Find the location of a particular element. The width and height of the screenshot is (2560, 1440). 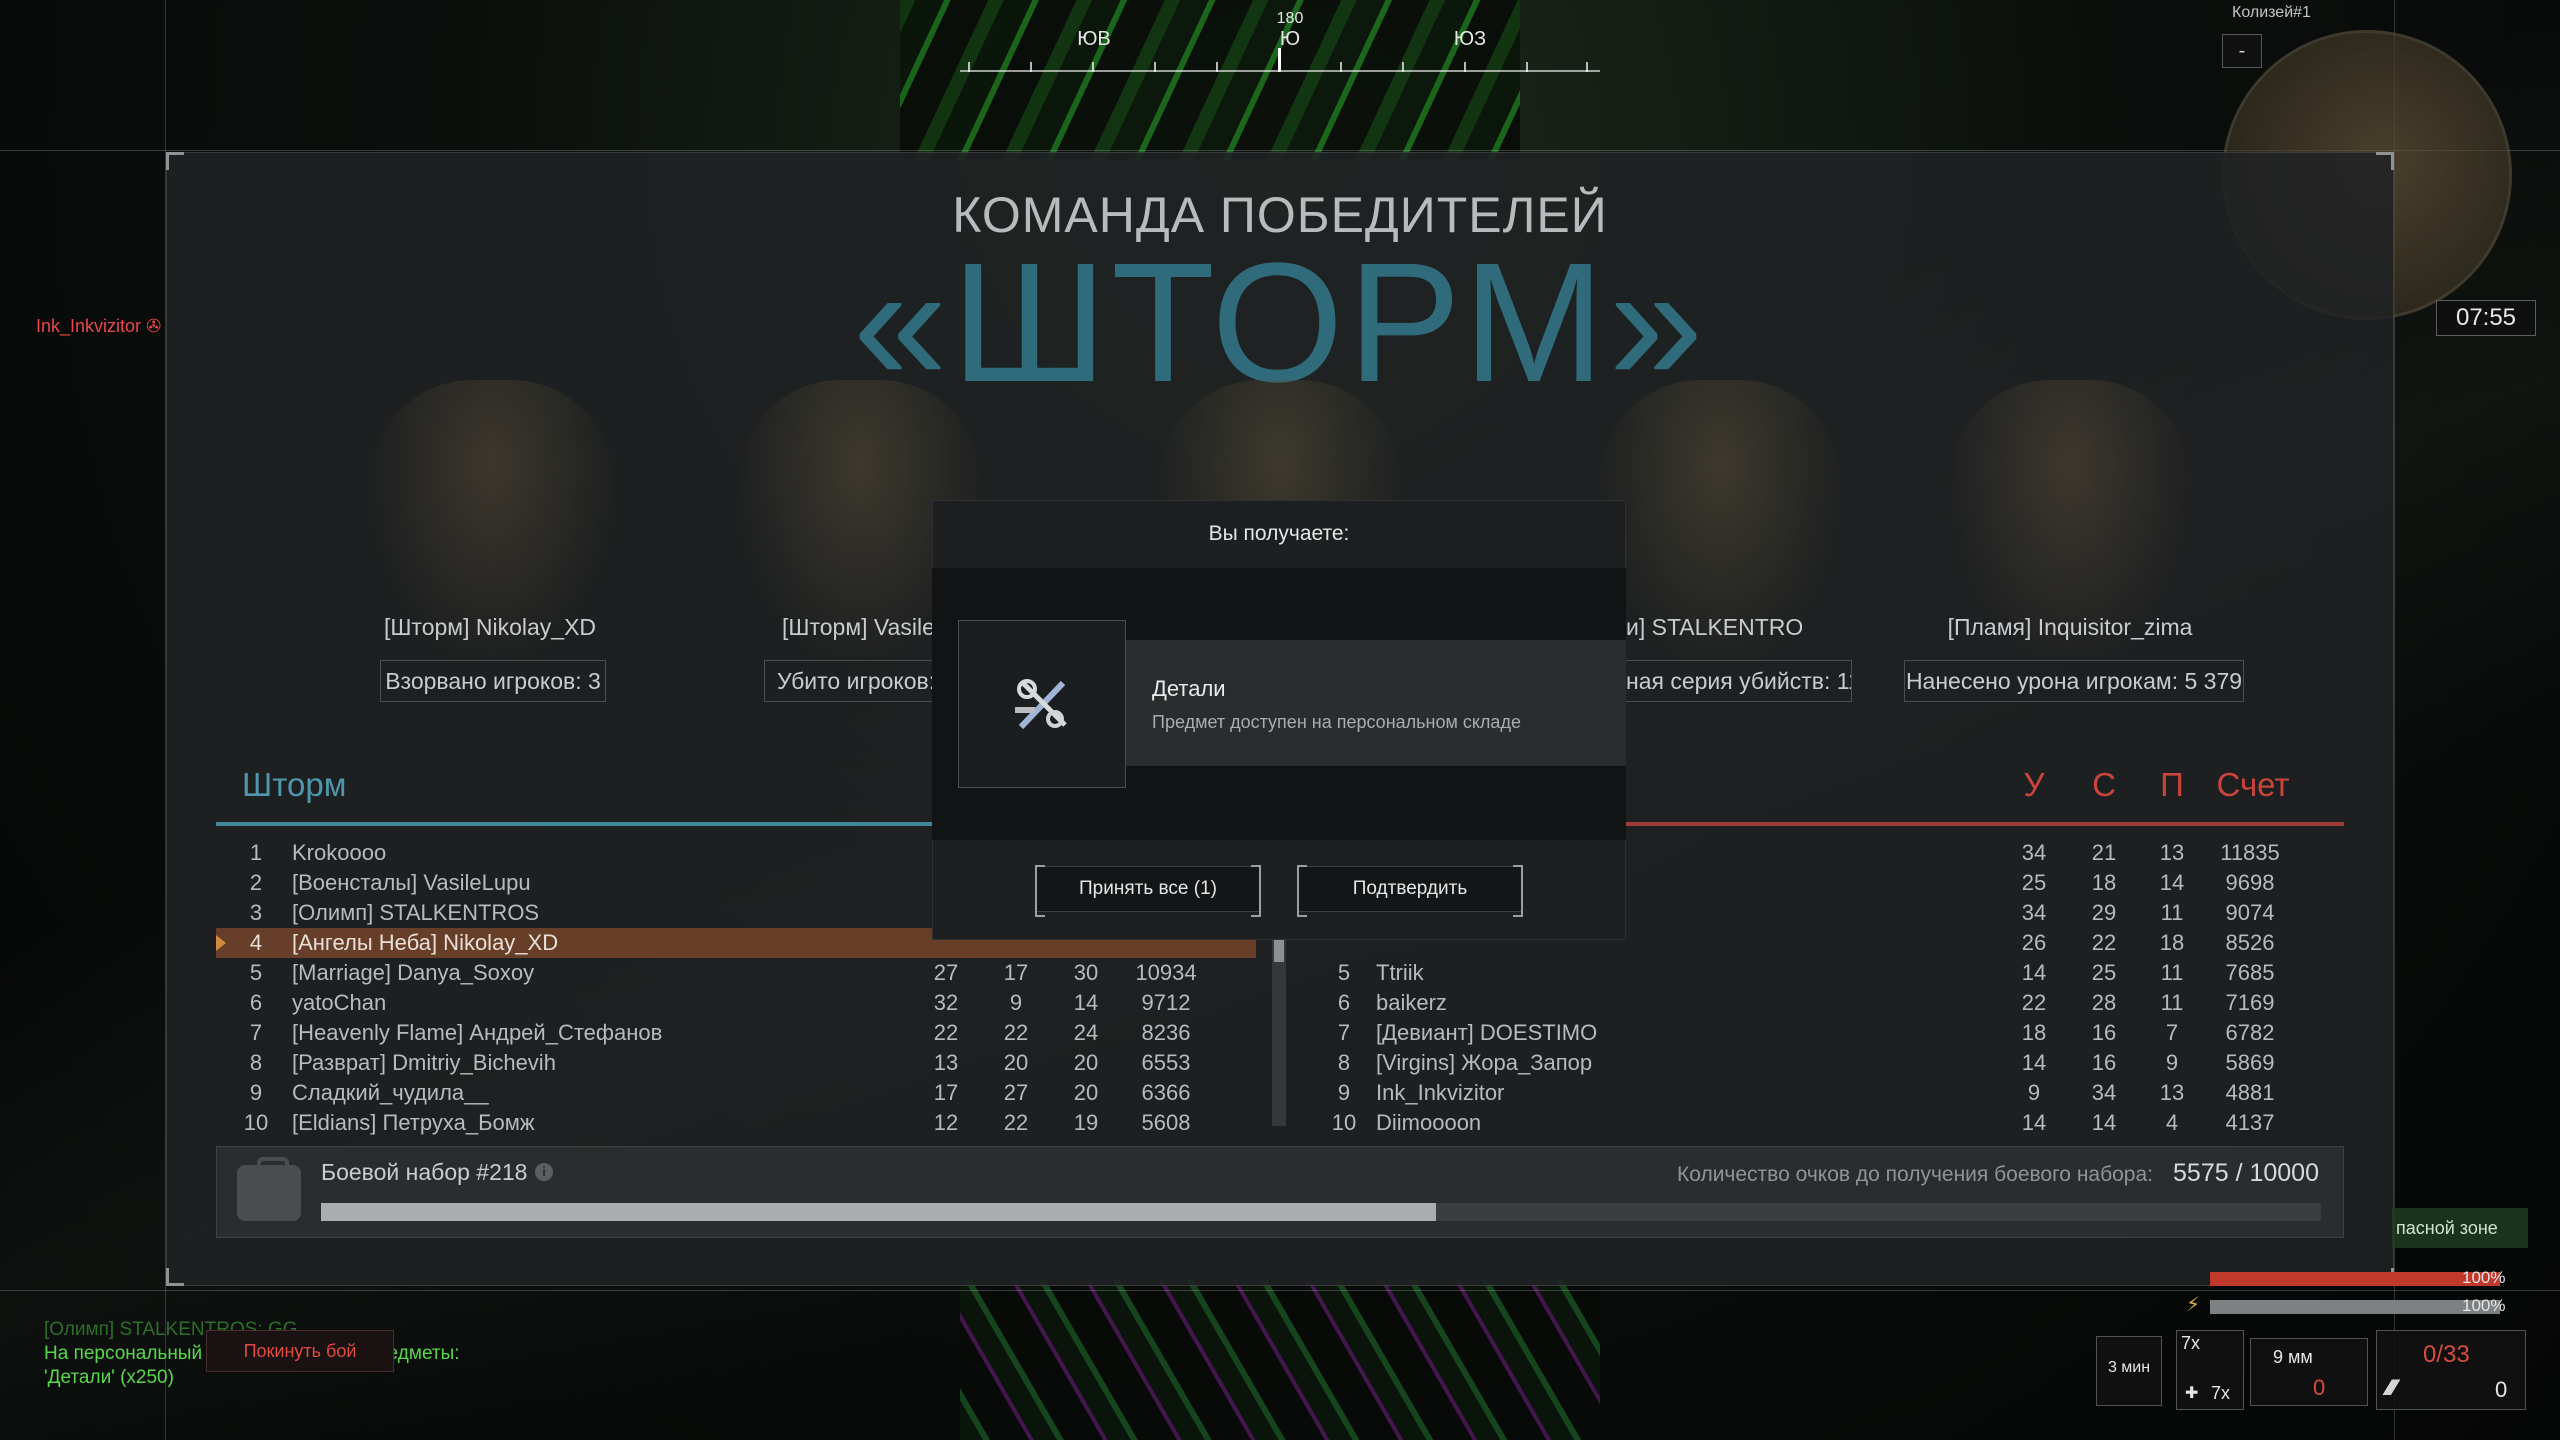

confirm-button: Подтвердить is located at coordinates (1410, 891).